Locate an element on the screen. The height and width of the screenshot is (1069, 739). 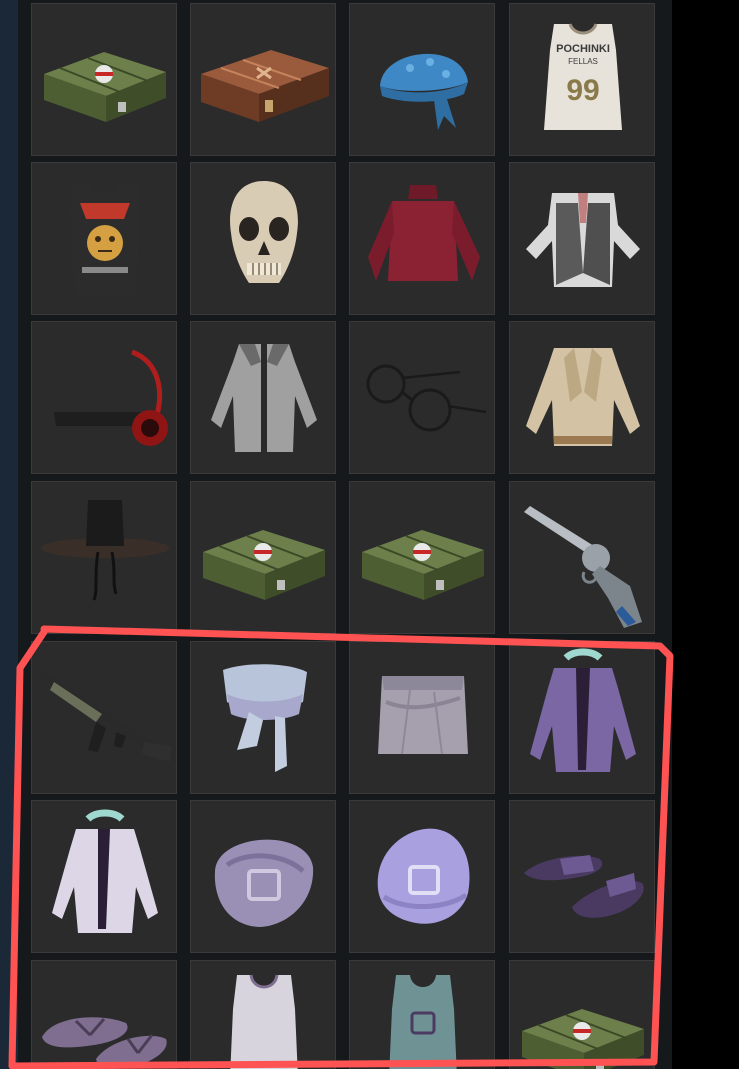
jersey-name: POCHINKI is located at coordinates (583, 49).